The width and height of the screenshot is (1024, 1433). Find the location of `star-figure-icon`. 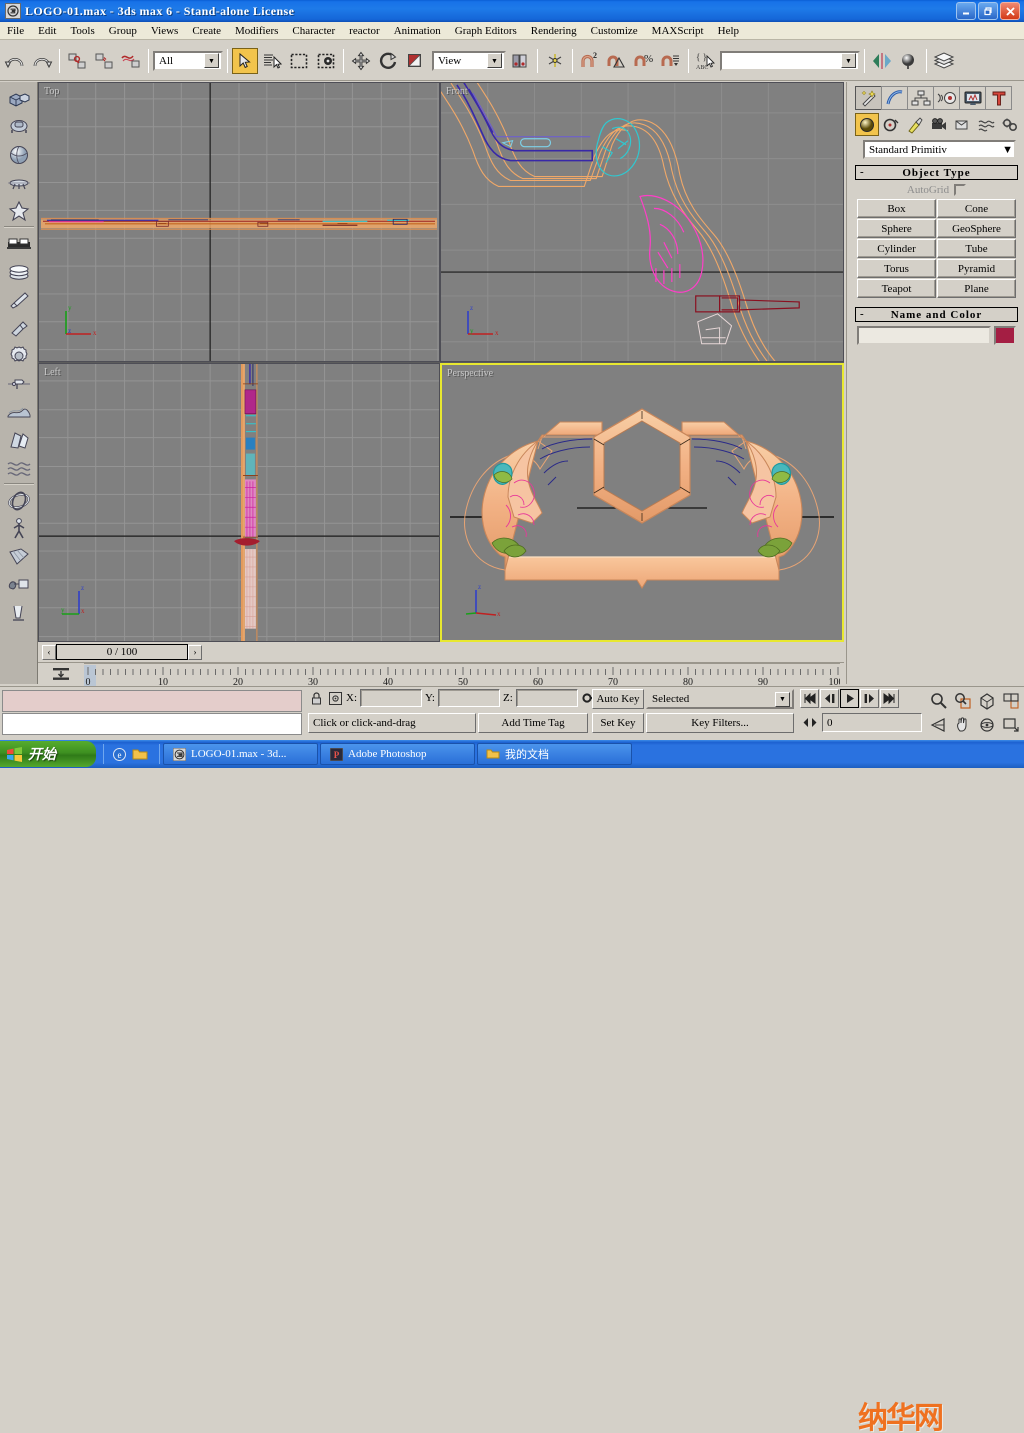

star-figure-icon is located at coordinates (19, 210).